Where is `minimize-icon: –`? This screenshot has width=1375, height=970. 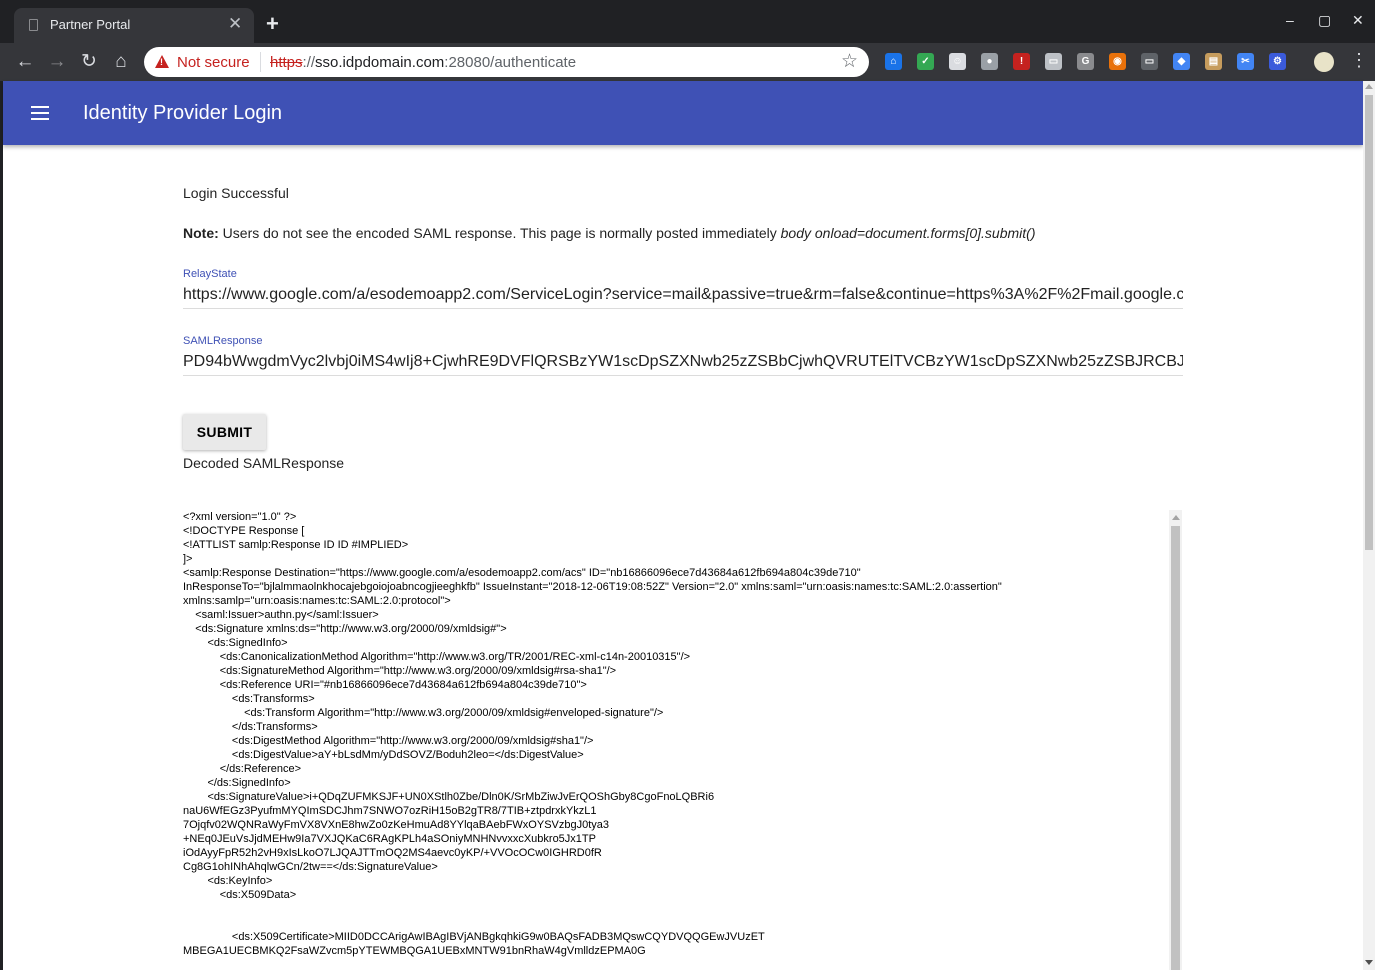 minimize-icon: – is located at coordinates (1290, 20).